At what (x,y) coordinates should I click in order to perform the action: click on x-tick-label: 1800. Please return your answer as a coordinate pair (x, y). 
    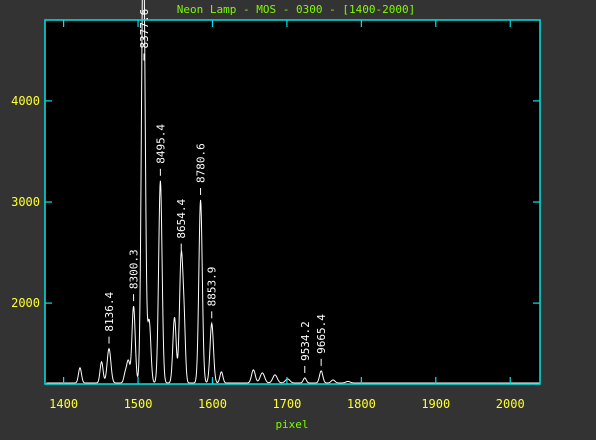
    Looking at the image, I should click on (361, 404).